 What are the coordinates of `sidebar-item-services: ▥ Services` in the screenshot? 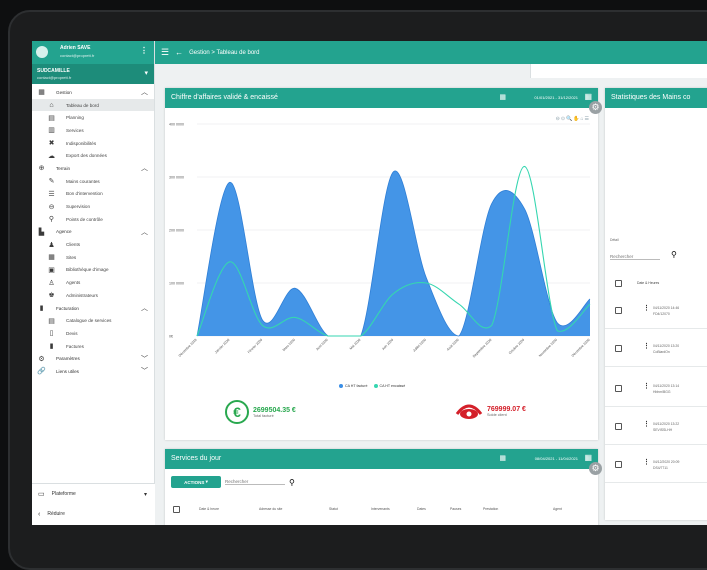 It's located at (93, 130).